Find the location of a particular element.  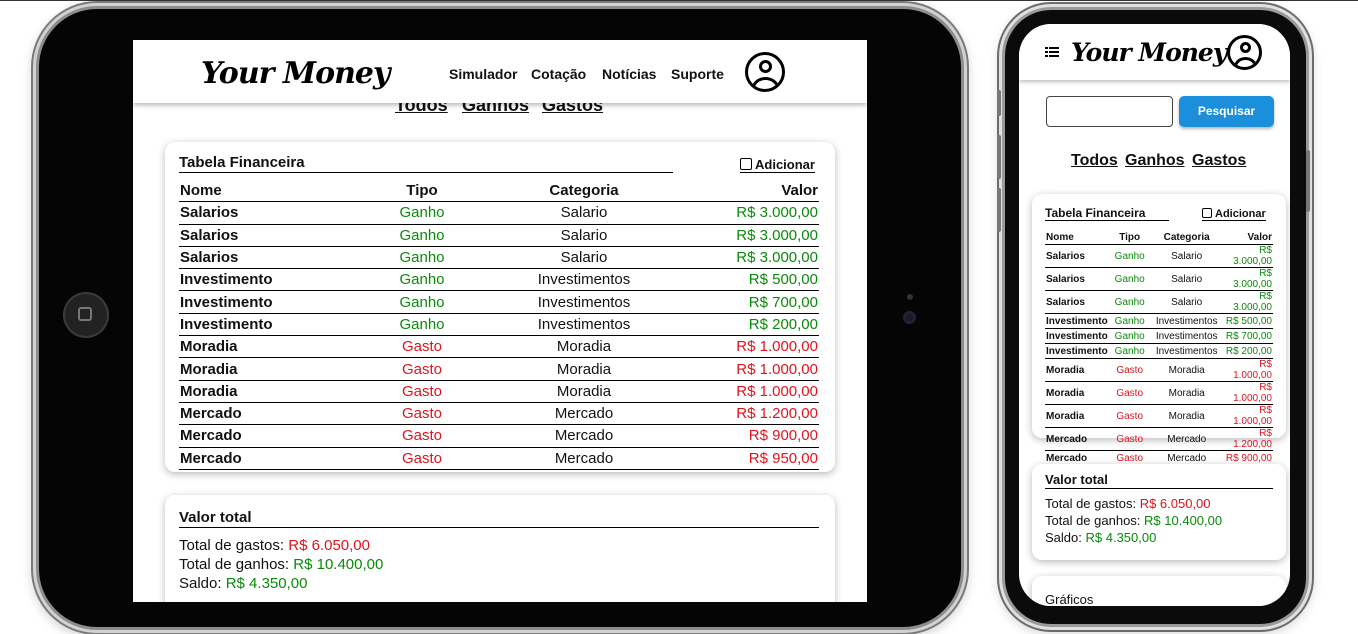

charts-card-mobile: Gráficos is located at coordinates (1159, 591).